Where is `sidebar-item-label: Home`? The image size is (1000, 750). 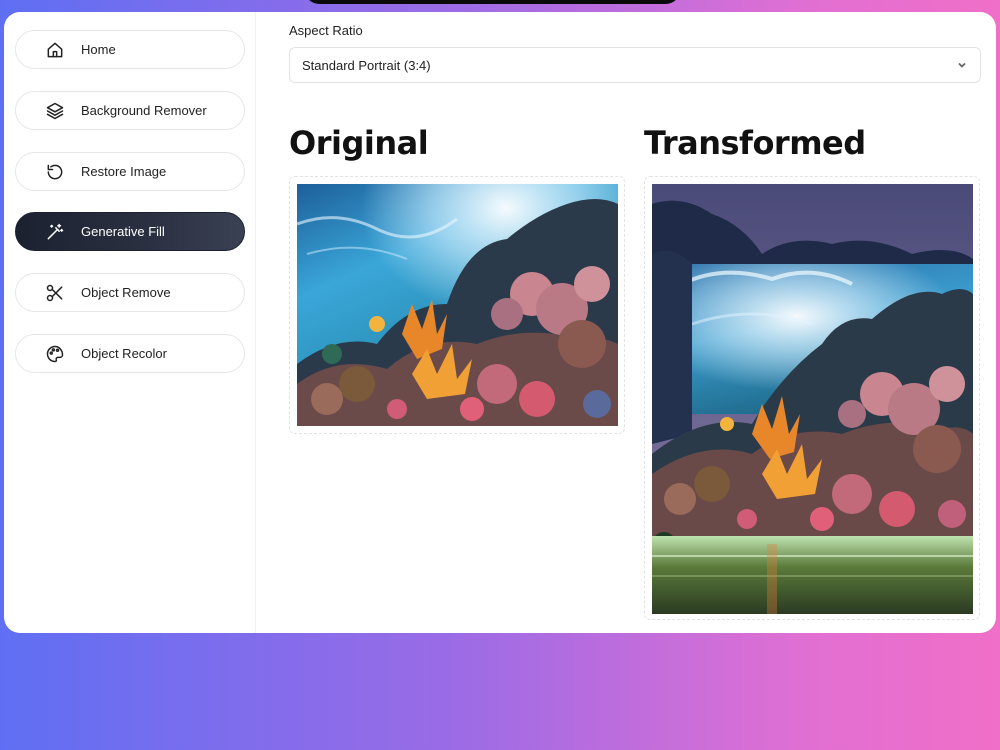
sidebar-item-label: Home is located at coordinates (98, 49).